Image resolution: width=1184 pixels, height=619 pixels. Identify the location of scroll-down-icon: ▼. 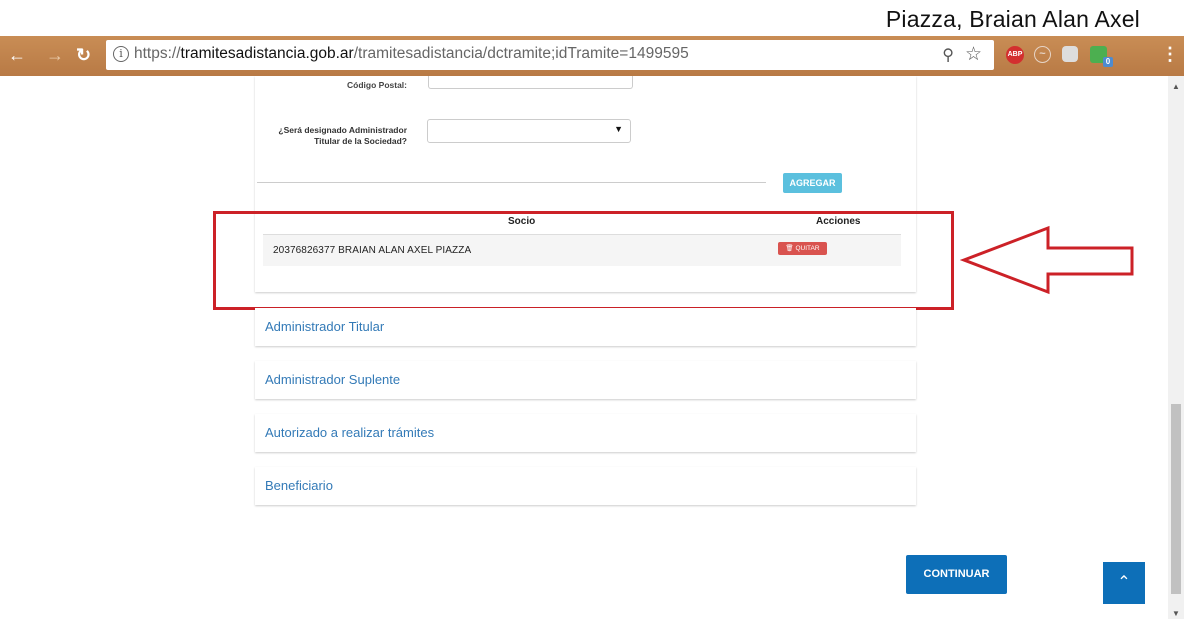
(1176, 613).